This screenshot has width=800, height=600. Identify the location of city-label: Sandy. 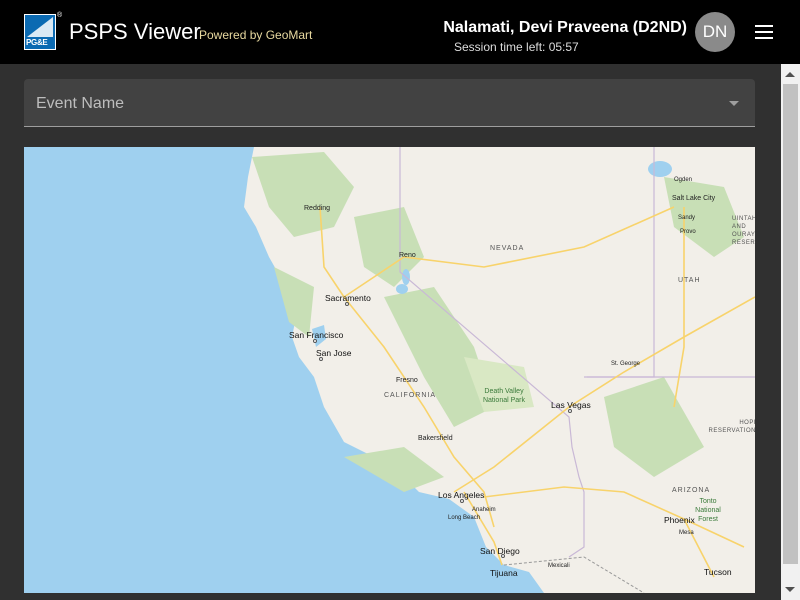
(687, 218).